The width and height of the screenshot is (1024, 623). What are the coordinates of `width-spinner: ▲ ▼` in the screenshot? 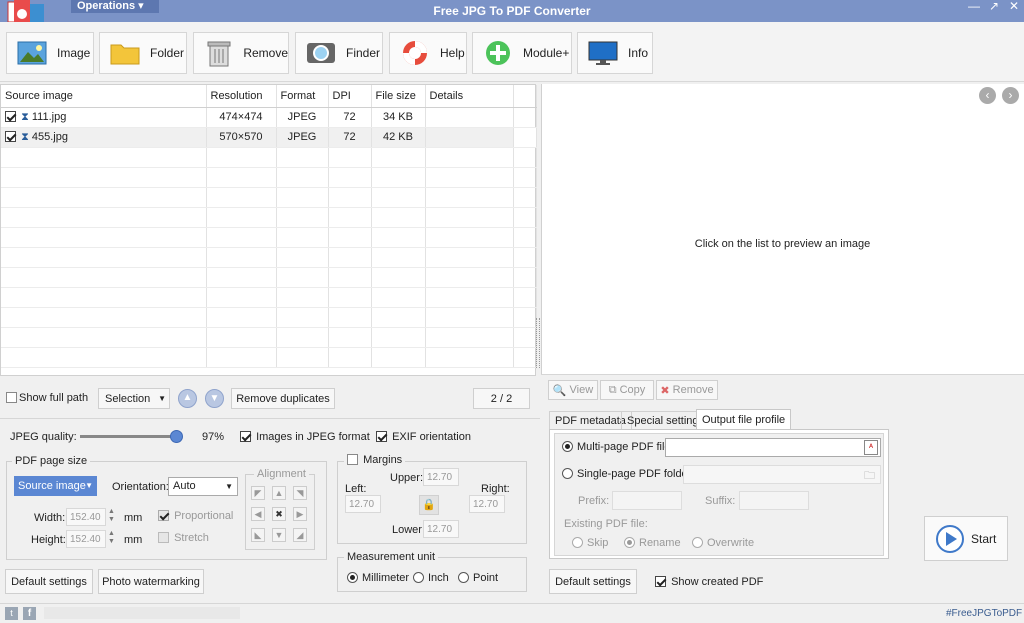 It's located at (111, 516).